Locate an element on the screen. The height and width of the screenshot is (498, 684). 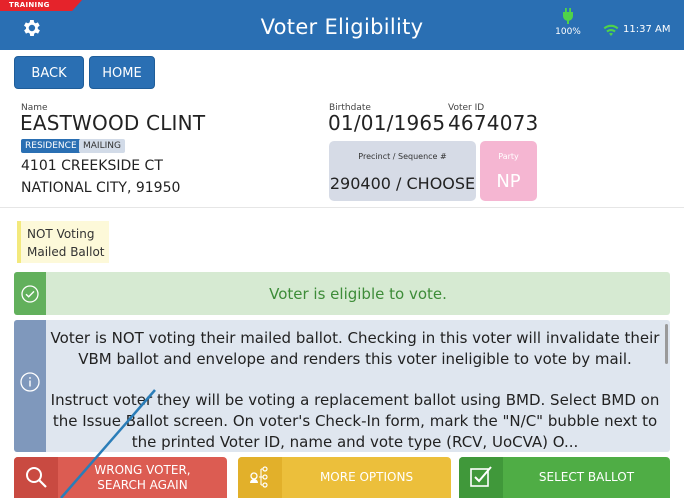
status-line-1: NOT Voting is located at coordinates (61, 234).